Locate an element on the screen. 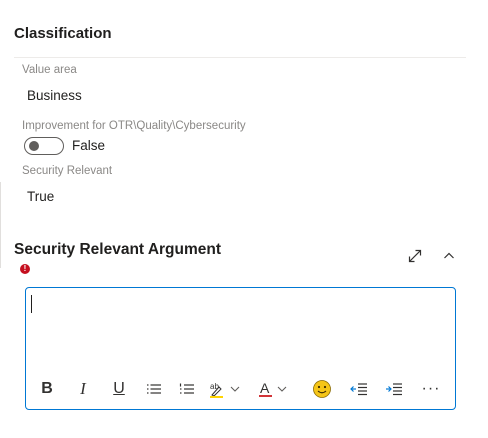 The image size is (488, 438). section-divider is located at coordinates (240, 57).